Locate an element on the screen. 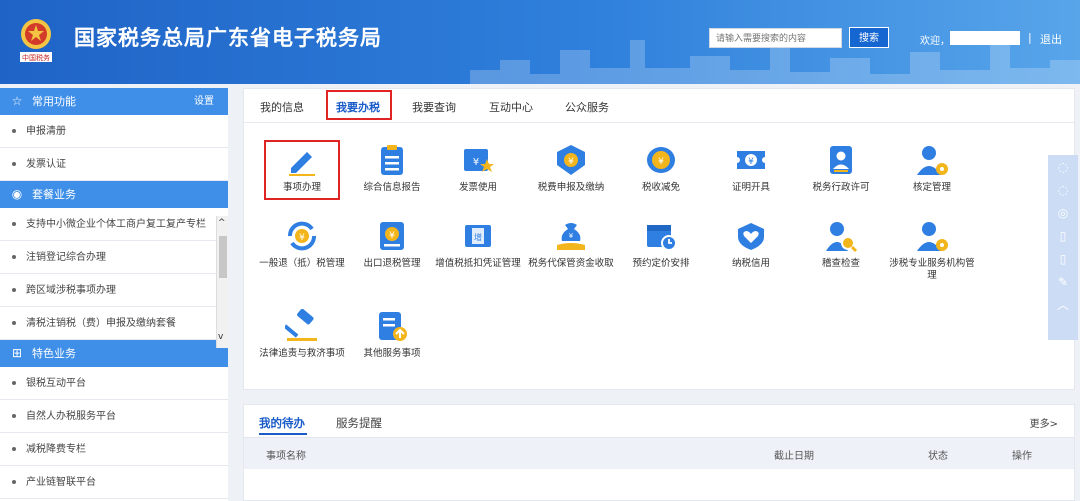  service-item: ¥ 税收减免 is located at coordinates (661, 168).